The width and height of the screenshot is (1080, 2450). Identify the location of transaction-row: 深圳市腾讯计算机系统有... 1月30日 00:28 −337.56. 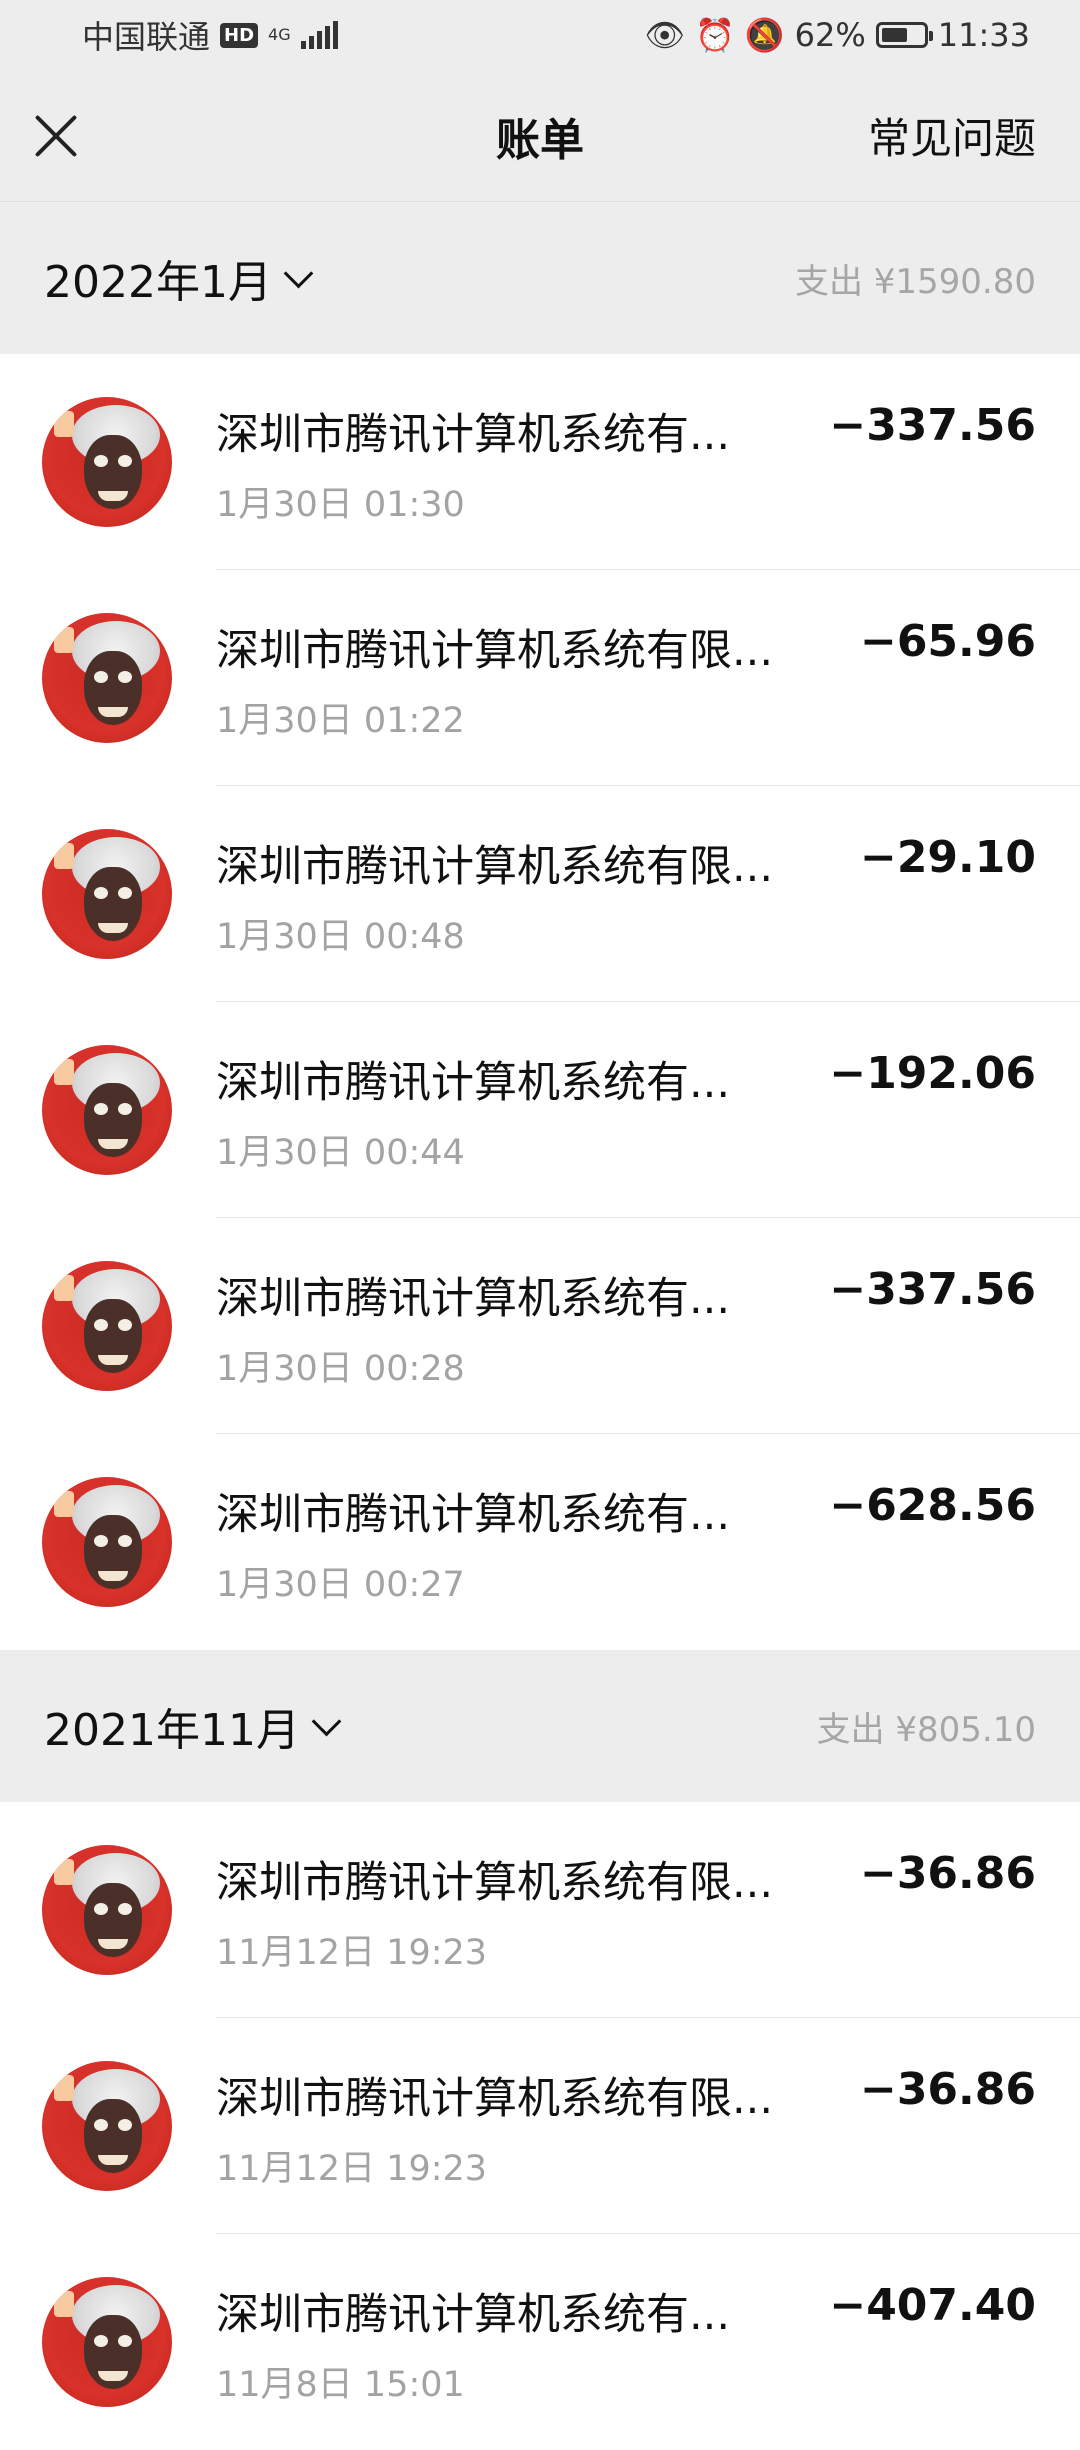
(540, 1326).